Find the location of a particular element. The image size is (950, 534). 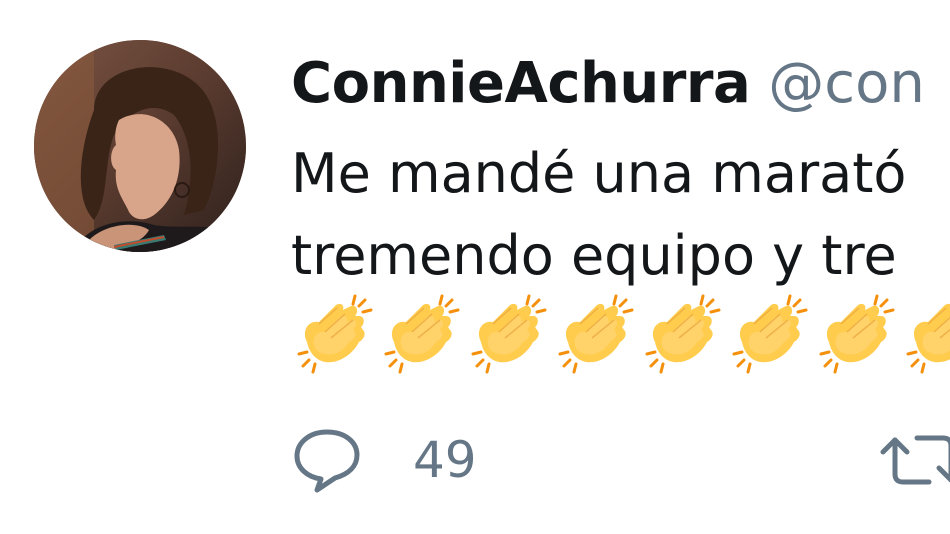

avatar is located at coordinates (140, 146).